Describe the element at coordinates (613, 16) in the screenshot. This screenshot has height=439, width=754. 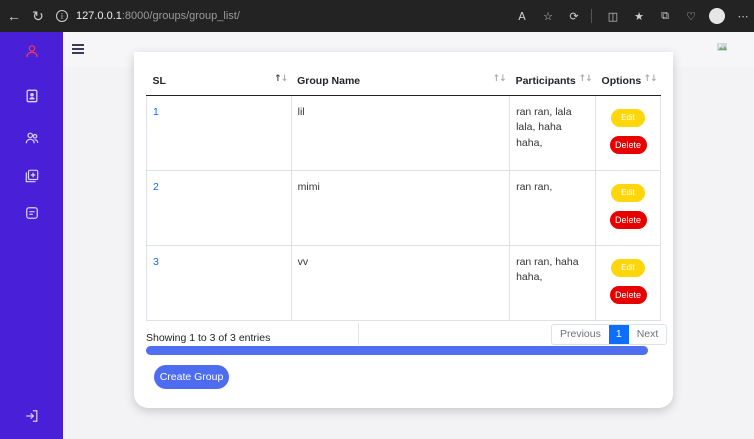
I see `split-screen-icon: ◫` at that location.